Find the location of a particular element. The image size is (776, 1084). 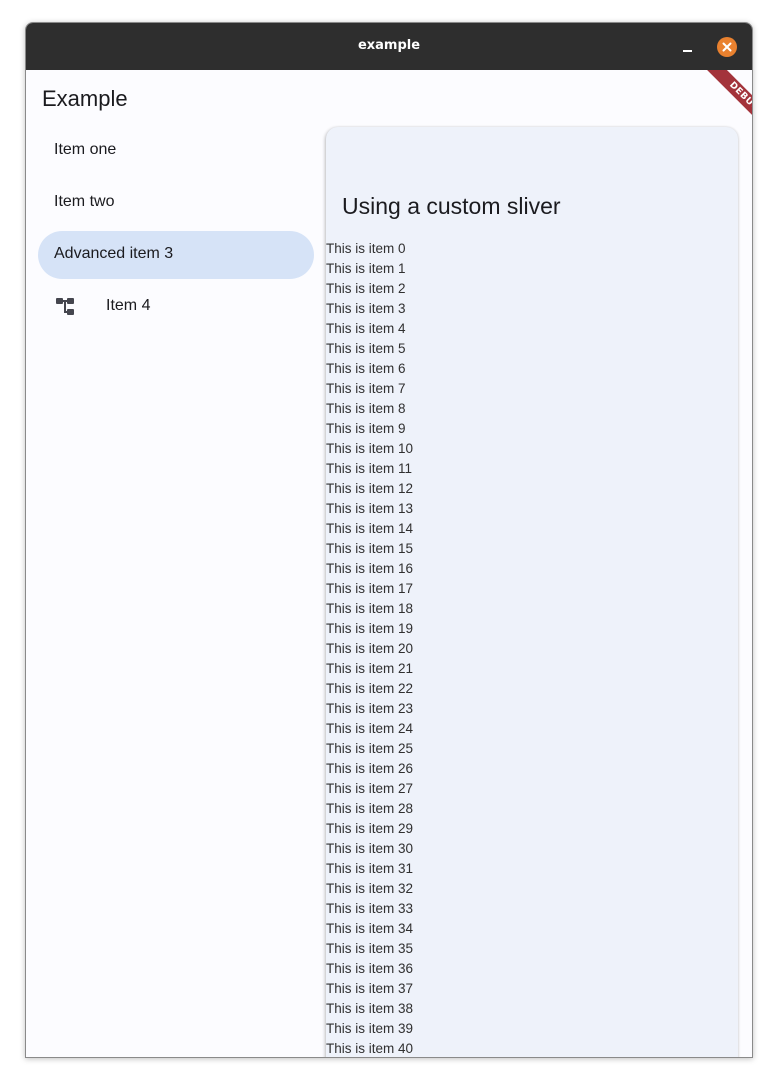

account-tree-icon is located at coordinates (65, 306).